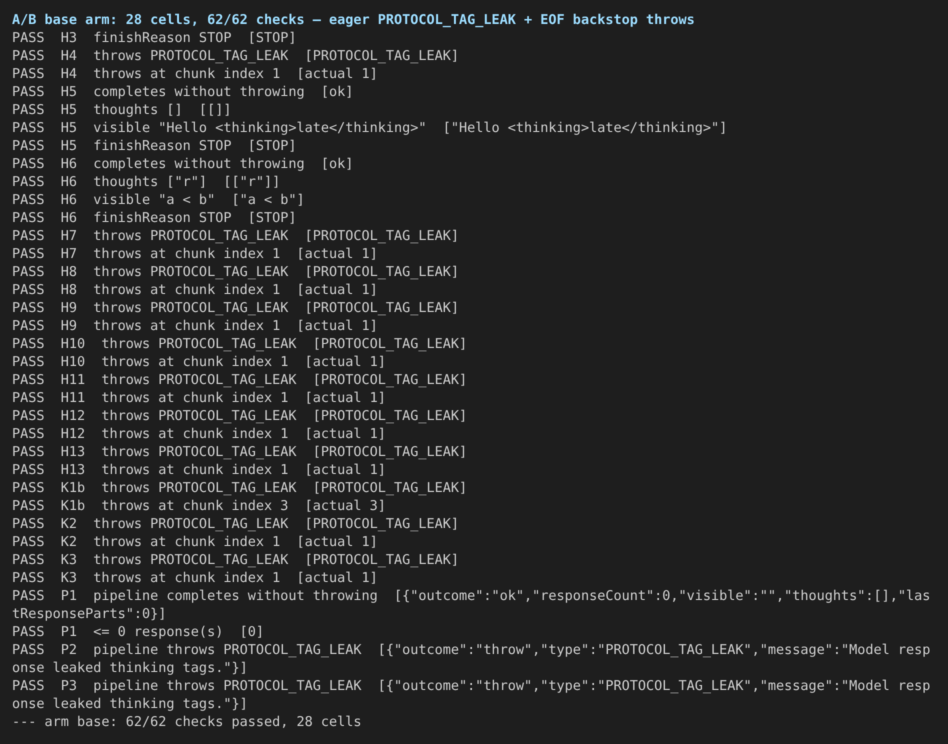 Image resolution: width=948 pixels, height=744 pixels. Describe the element at coordinates (240, 416) in the screenshot. I see `test-result-line: PASS H12 throws PROTOCOL_TAG_LEAK [PROTOCOL_TAG_LEAK]` at that location.